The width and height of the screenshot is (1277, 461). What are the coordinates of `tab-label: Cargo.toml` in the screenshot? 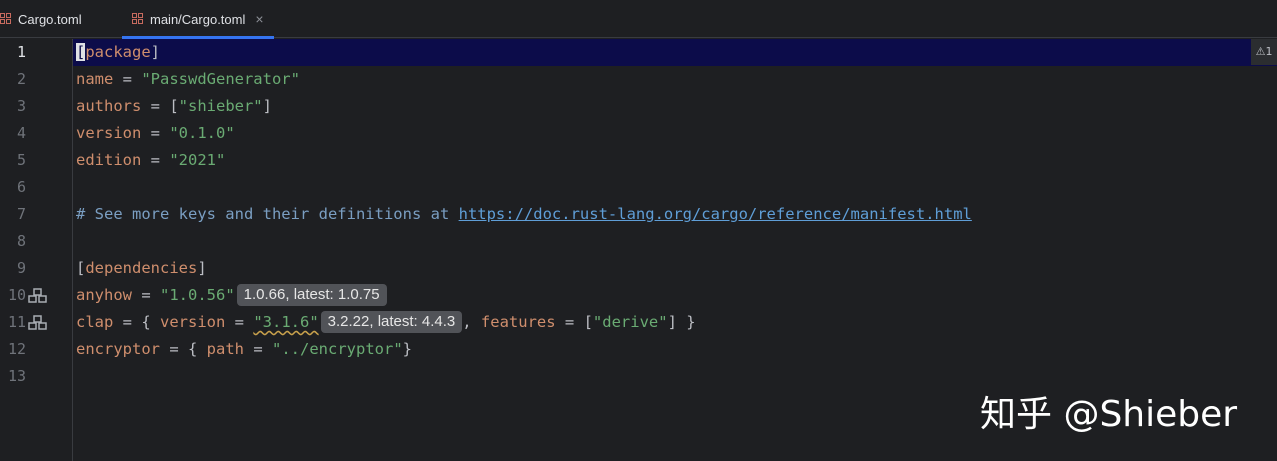 It's located at (50, 19).